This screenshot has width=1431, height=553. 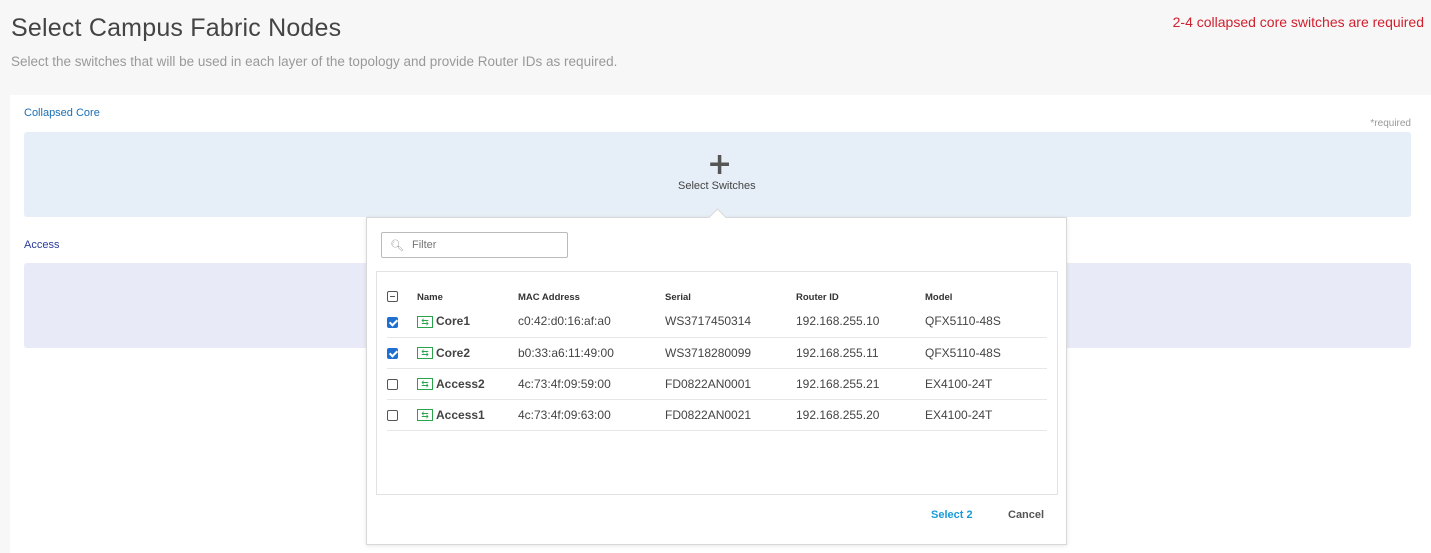 I want to click on col-router-id: Router ID, so click(x=860, y=295).